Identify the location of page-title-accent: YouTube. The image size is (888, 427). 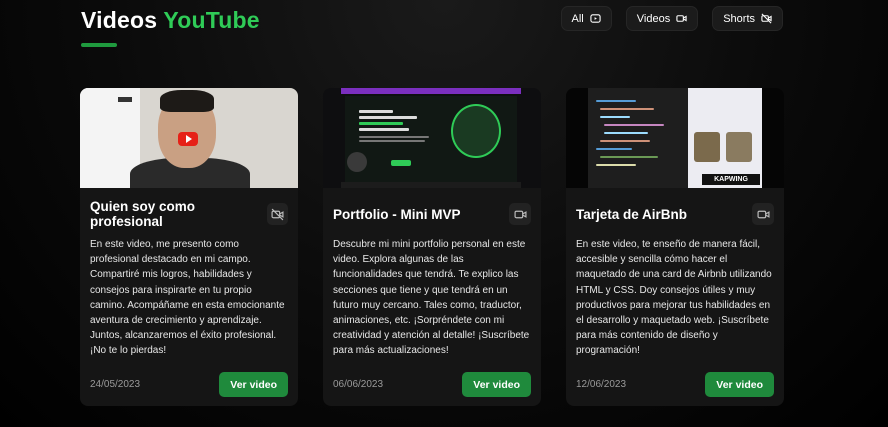
(211, 20).